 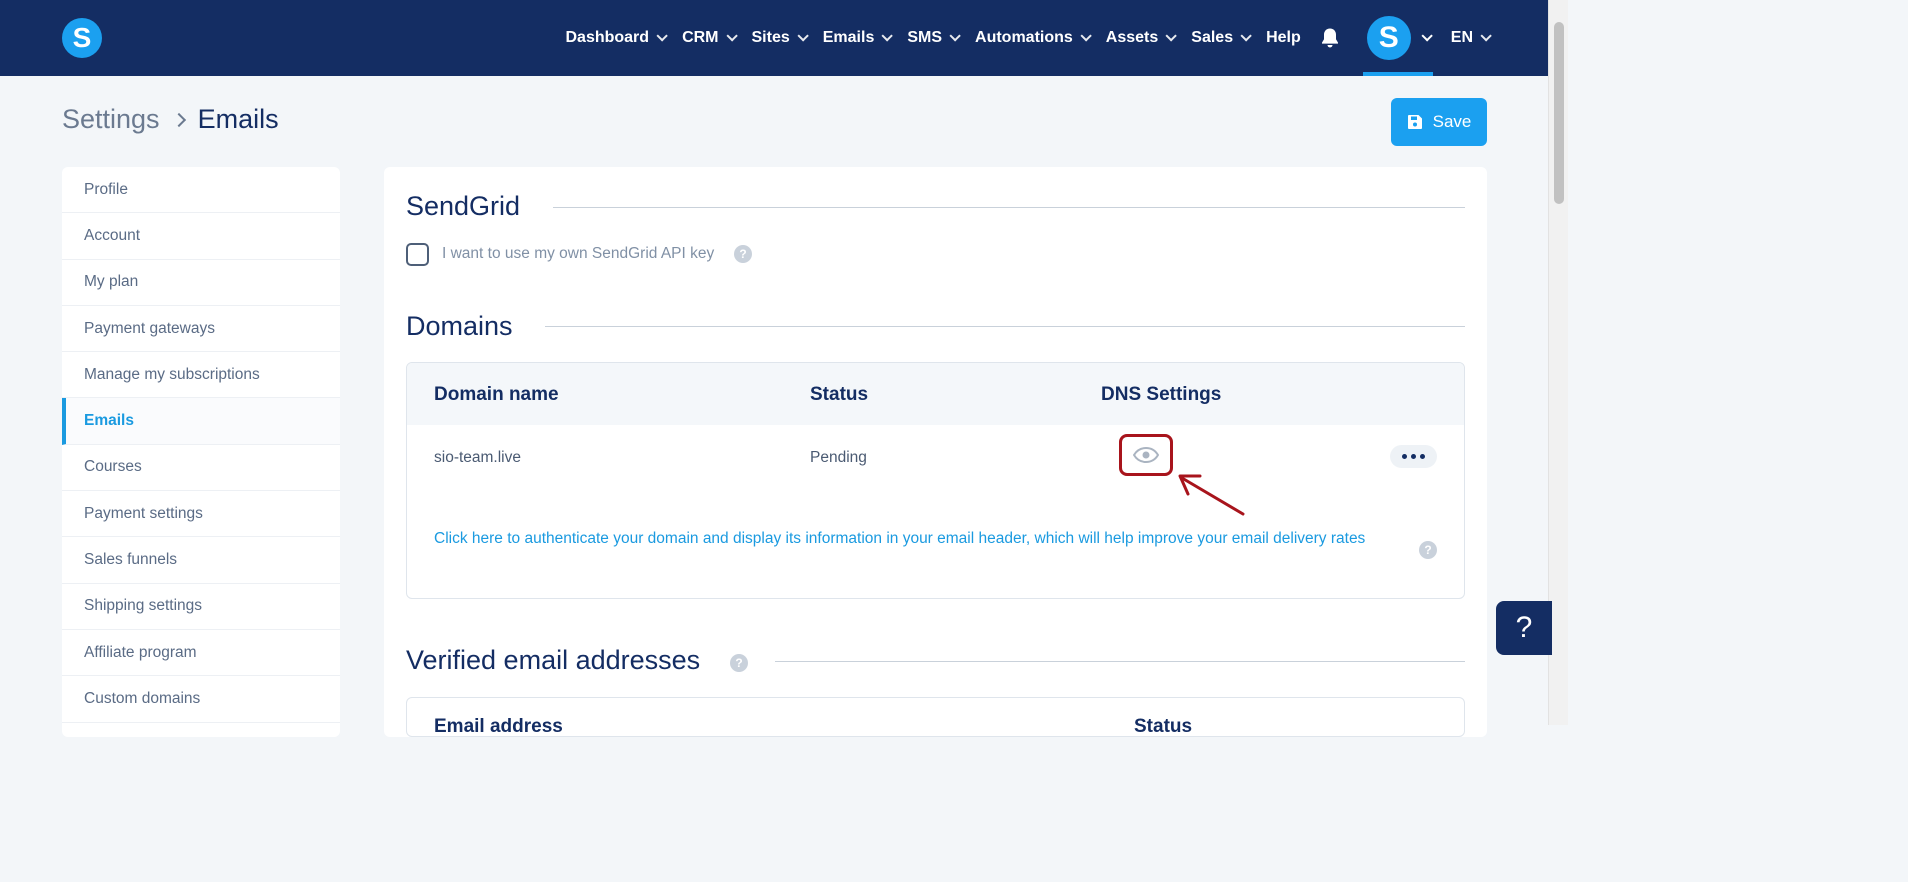 I want to click on own-sendgrid-key-label: I want to use my own SendGrid API key, so click(x=578, y=254).